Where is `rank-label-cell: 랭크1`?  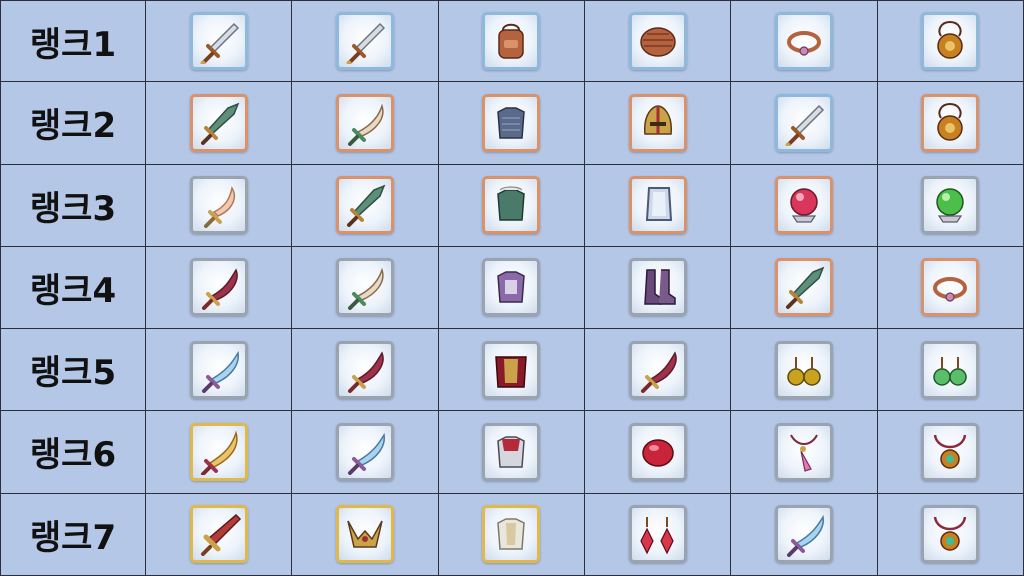
rank-label-cell: 랭크1 is located at coordinates (73, 41).